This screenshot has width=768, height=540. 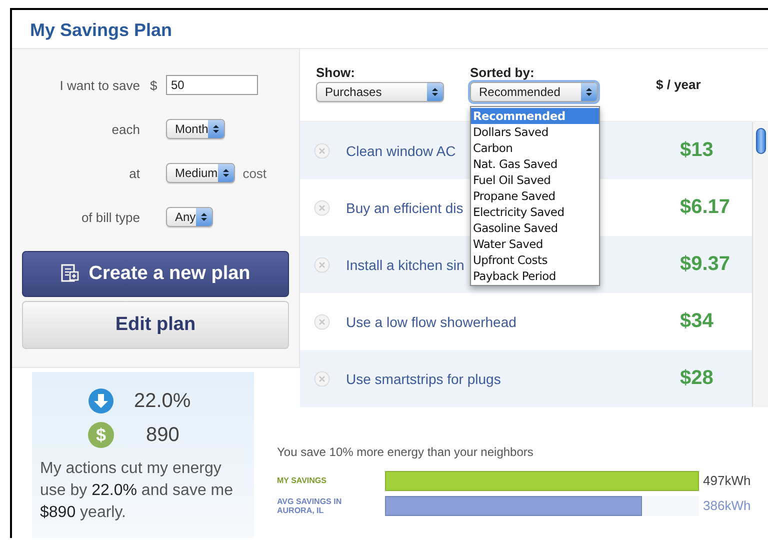 What do you see at coordinates (162, 435) in the screenshot?
I see `stat-value: 890` at bounding box center [162, 435].